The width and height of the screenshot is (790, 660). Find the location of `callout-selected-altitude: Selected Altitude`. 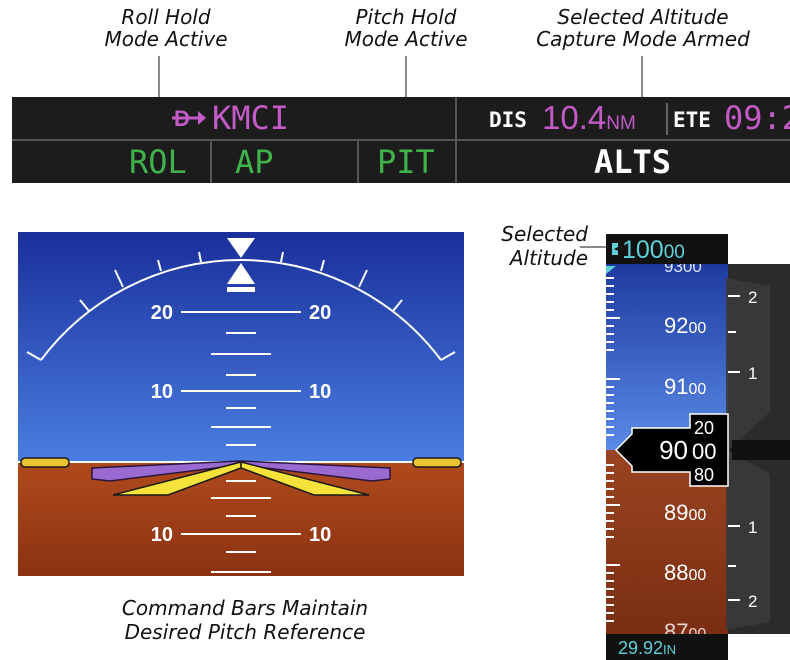

callout-selected-altitude: Selected Altitude is located at coordinates (538, 246).